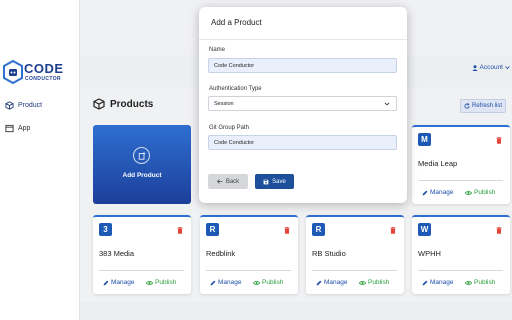 The height and width of the screenshot is (320, 512). I want to click on name-value: Code Conductor, so click(234, 65).